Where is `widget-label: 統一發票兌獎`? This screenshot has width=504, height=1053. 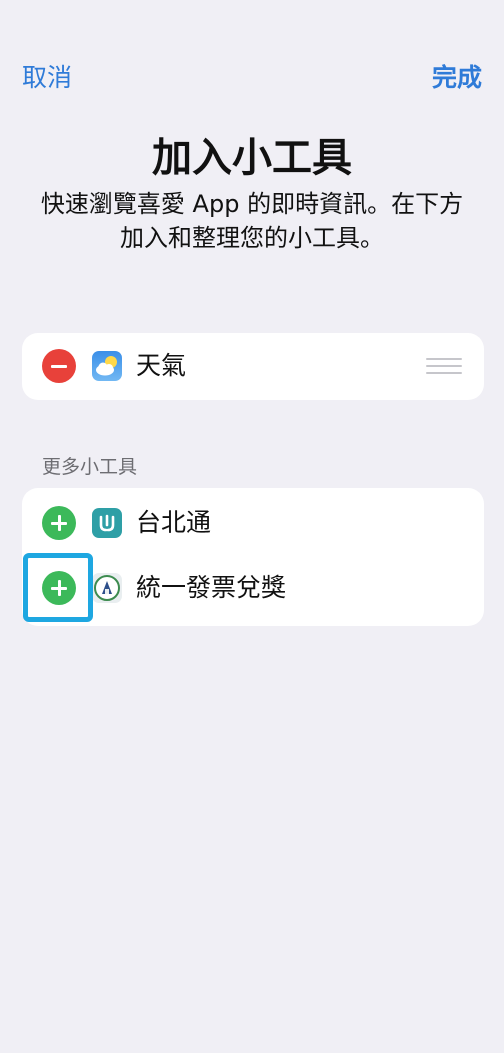
widget-label: 統一發票兌獎 is located at coordinates (211, 587).